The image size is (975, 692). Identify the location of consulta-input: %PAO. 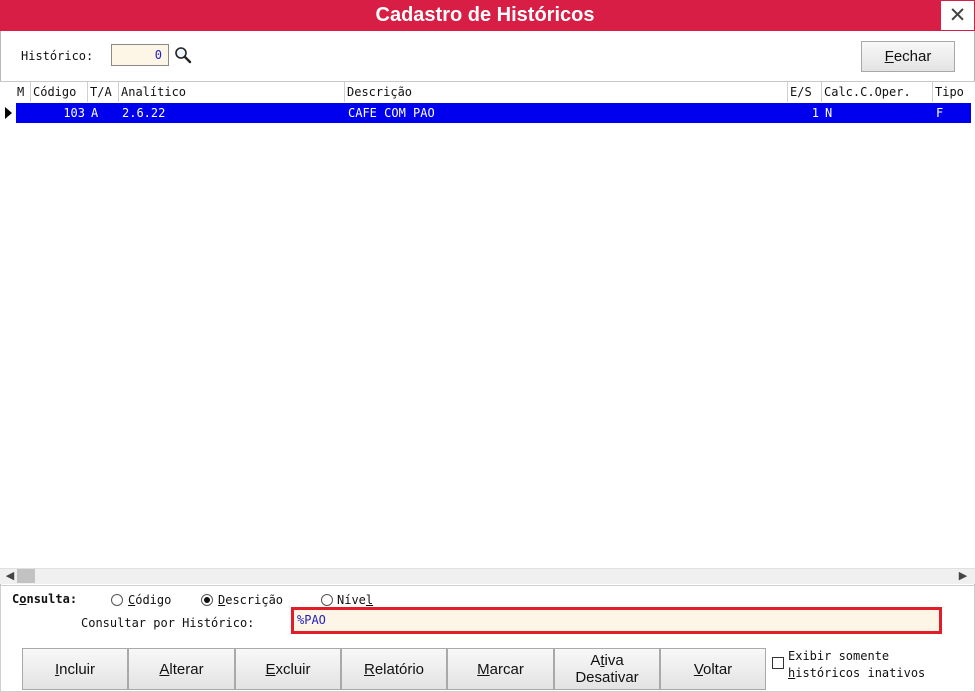
(616, 620).